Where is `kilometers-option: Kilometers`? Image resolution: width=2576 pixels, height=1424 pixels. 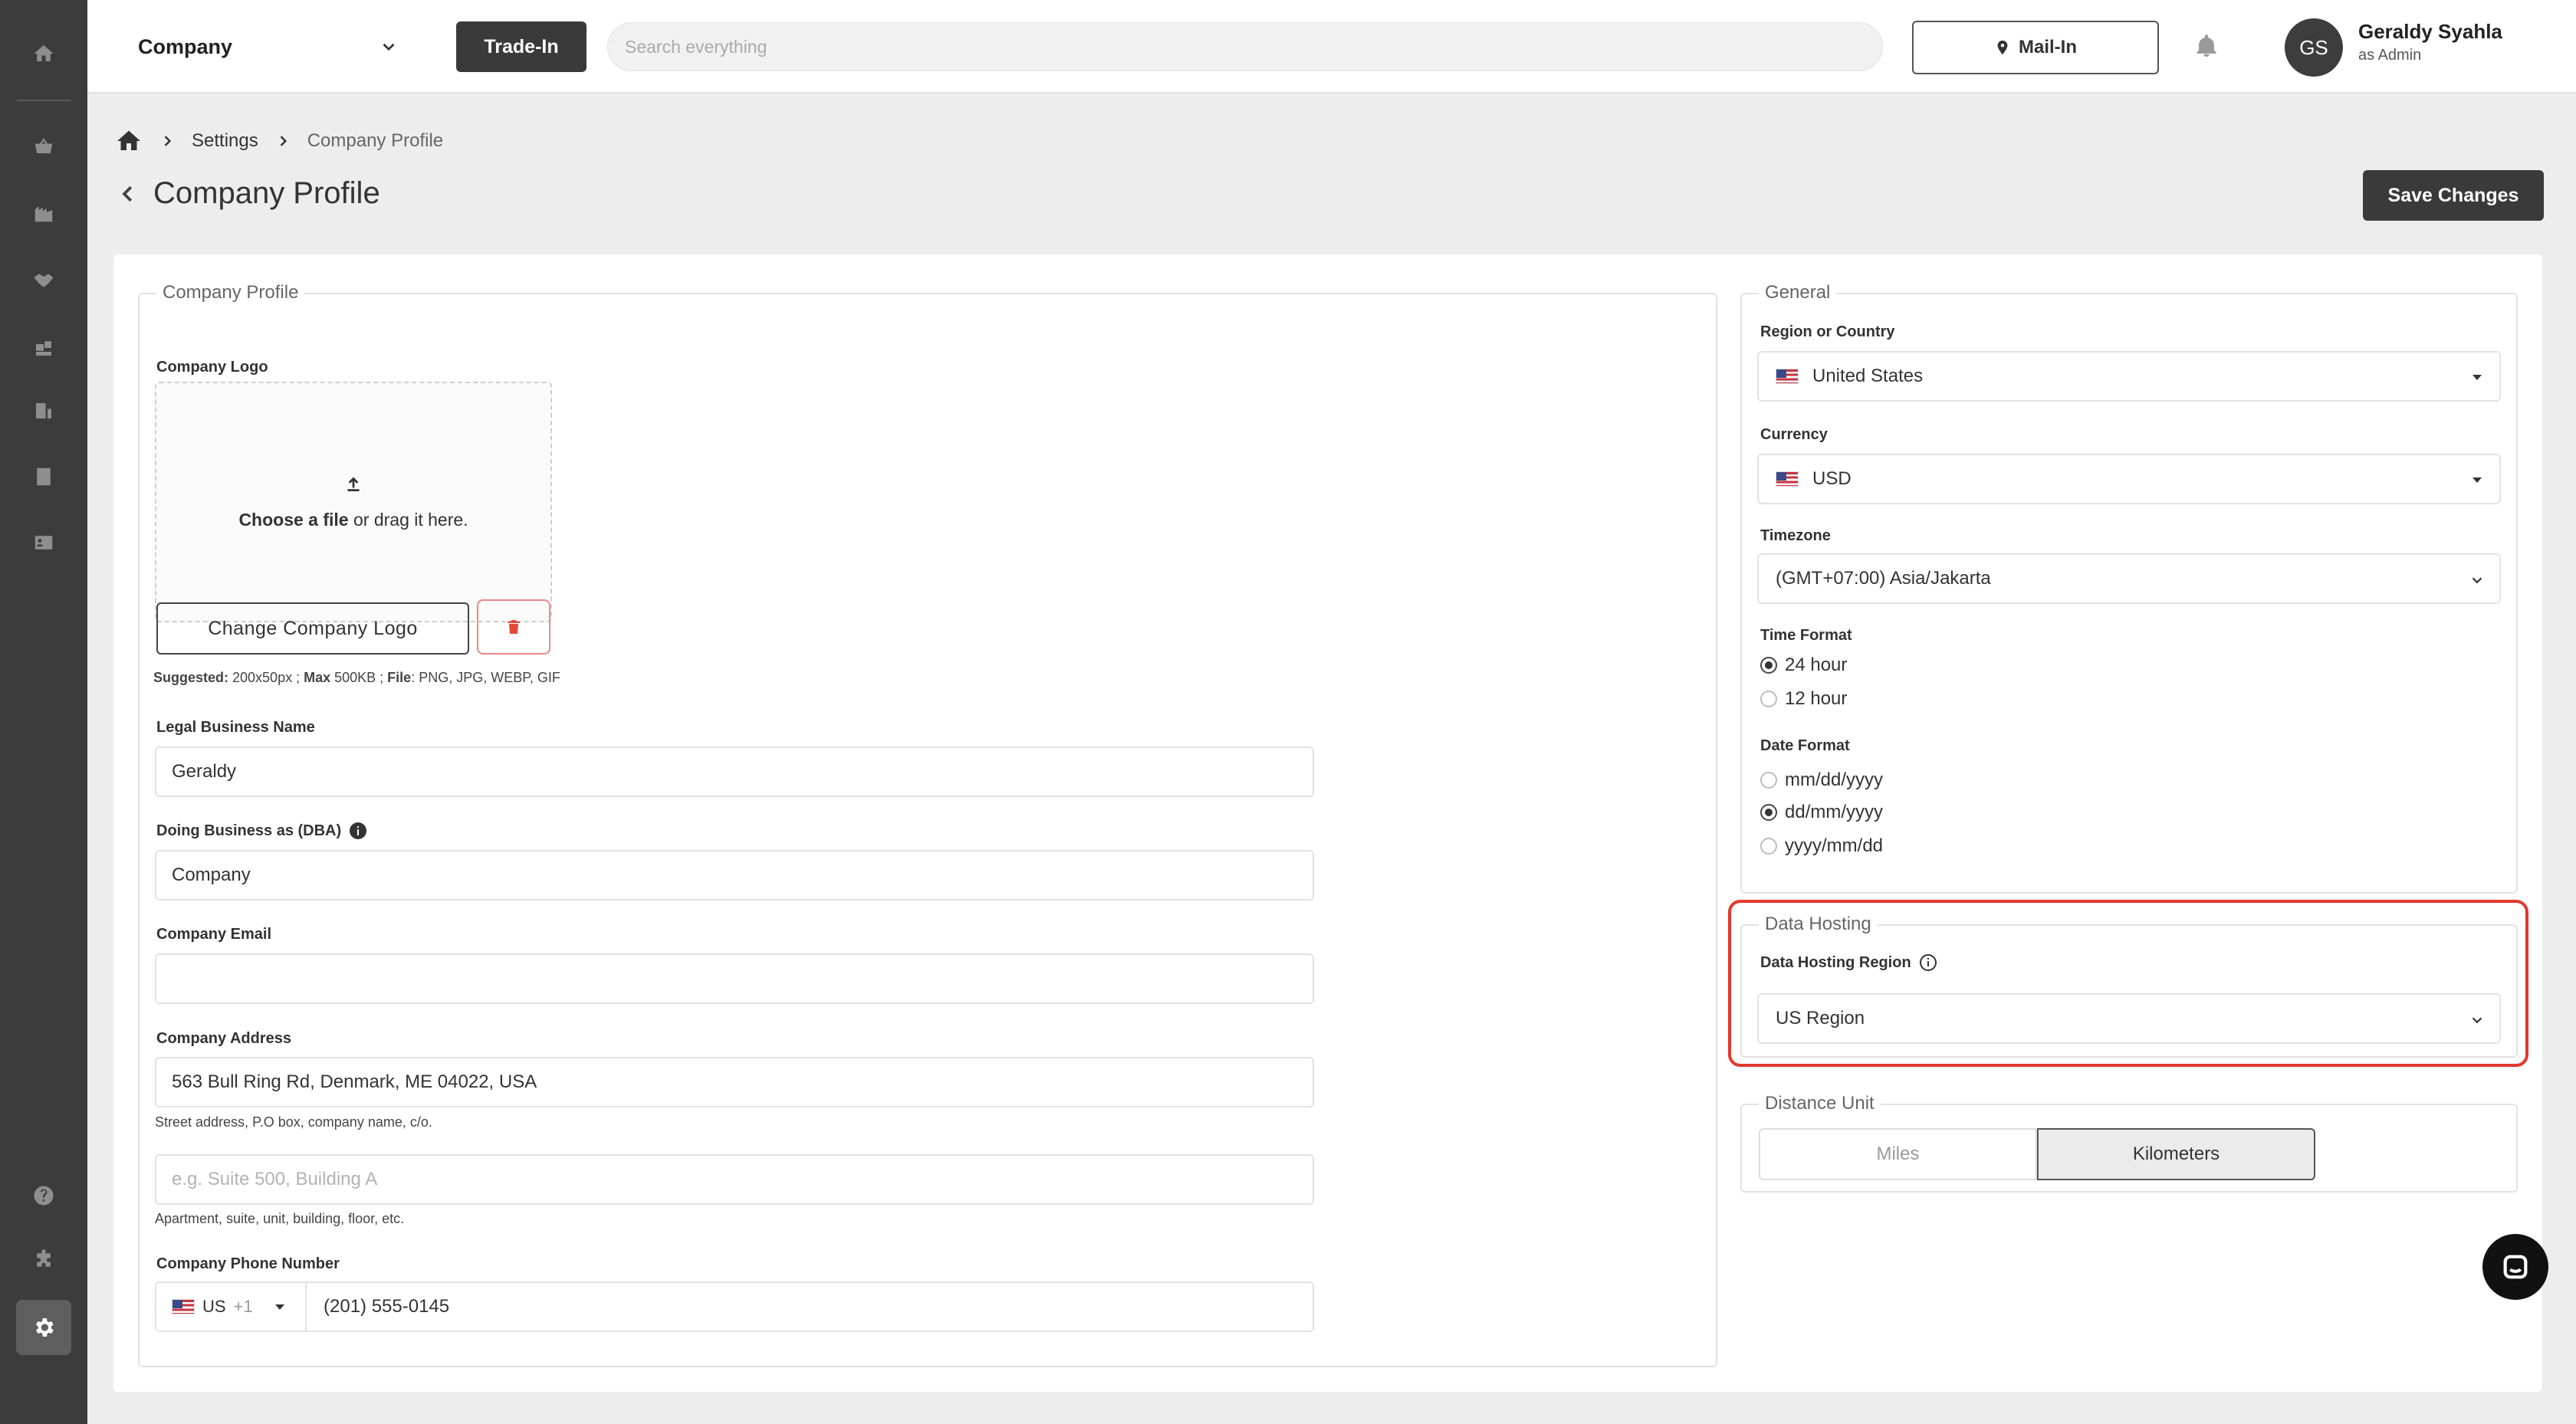
kilometers-option: Kilometers is located at coordinates (2176, 1154).